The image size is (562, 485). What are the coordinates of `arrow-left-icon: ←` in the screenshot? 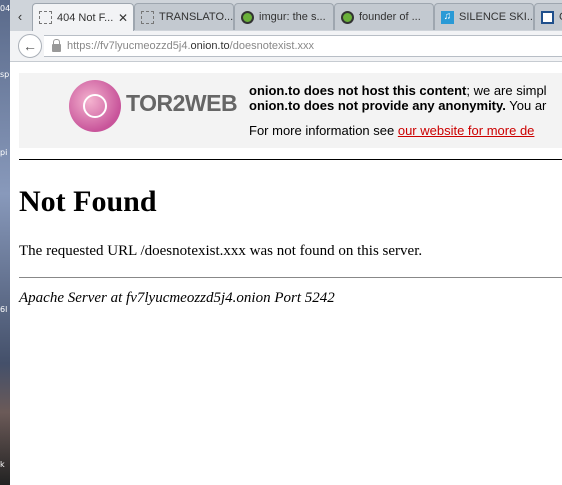 It's located at (30, 46).